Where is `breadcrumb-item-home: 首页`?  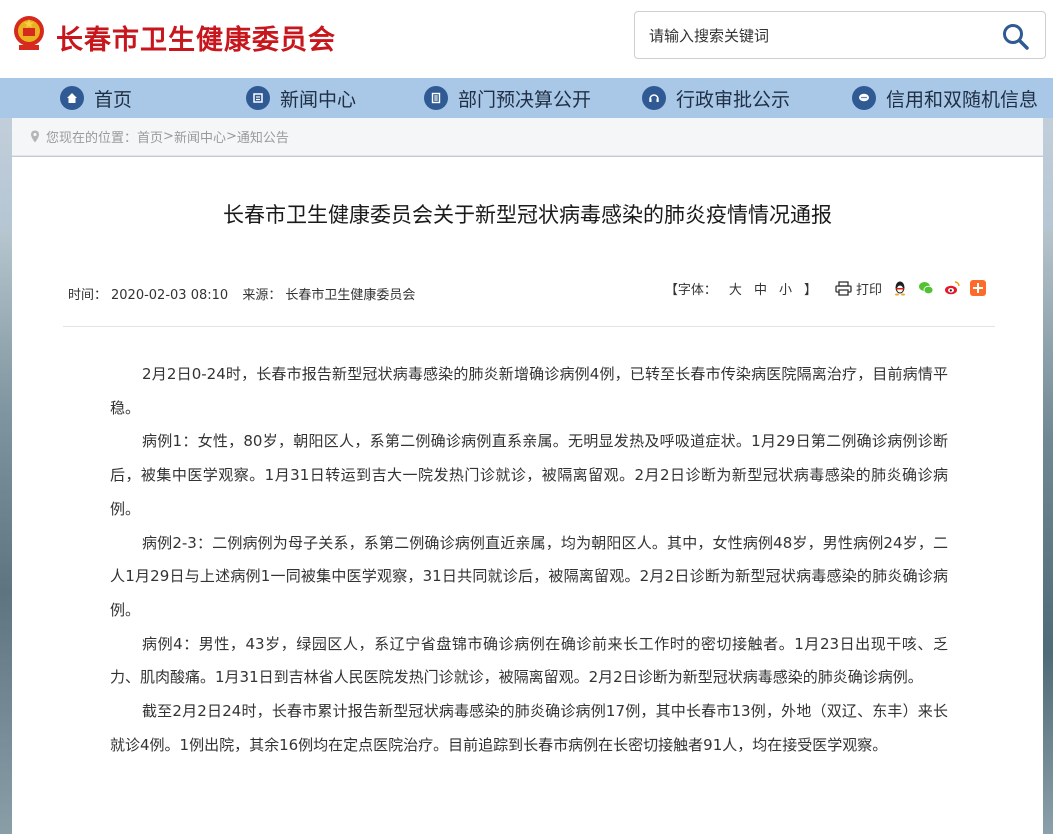 breadcrumb-item-home: 首页 is located at coordinates (150, 136).